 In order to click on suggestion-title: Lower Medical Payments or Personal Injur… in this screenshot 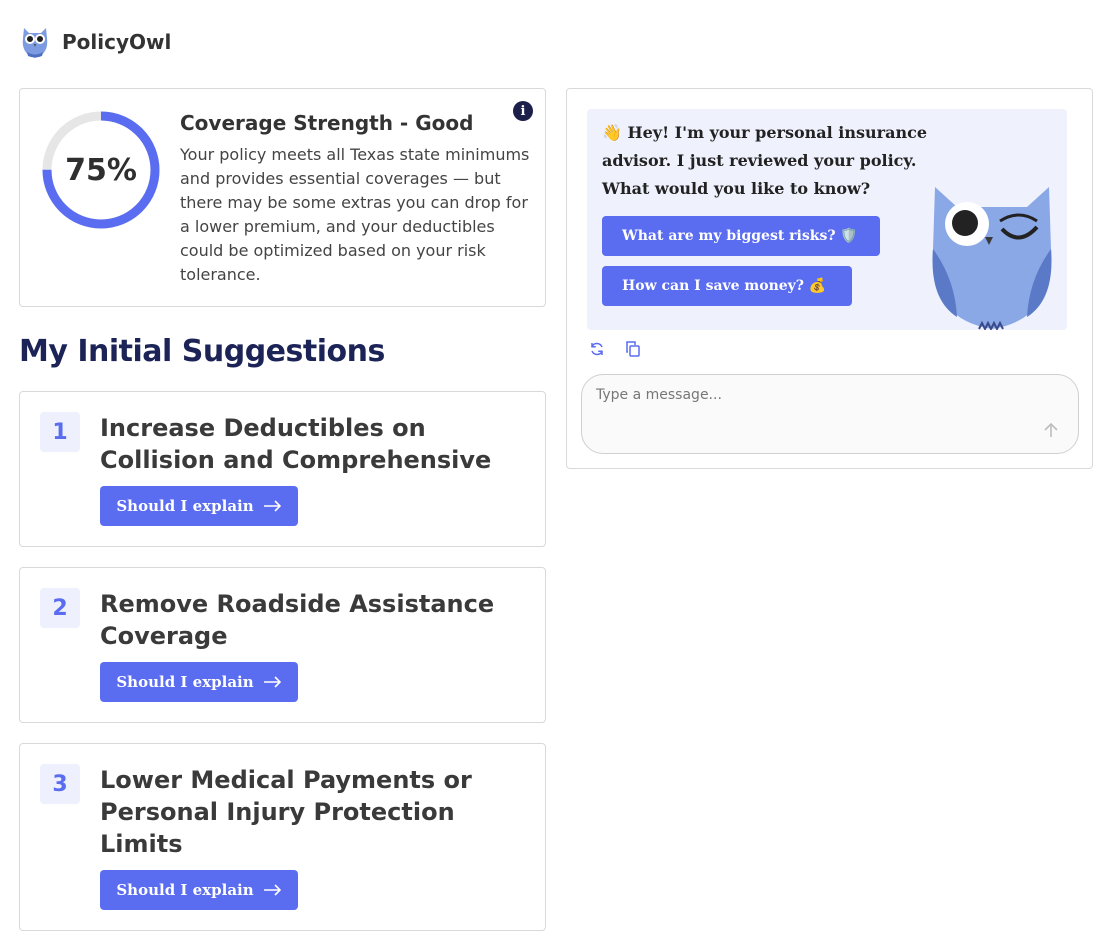, I will do `click(286, 812)`.